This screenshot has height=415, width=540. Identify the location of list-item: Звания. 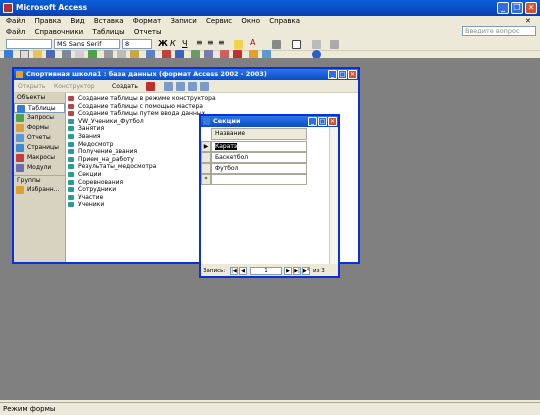
(142, 137).